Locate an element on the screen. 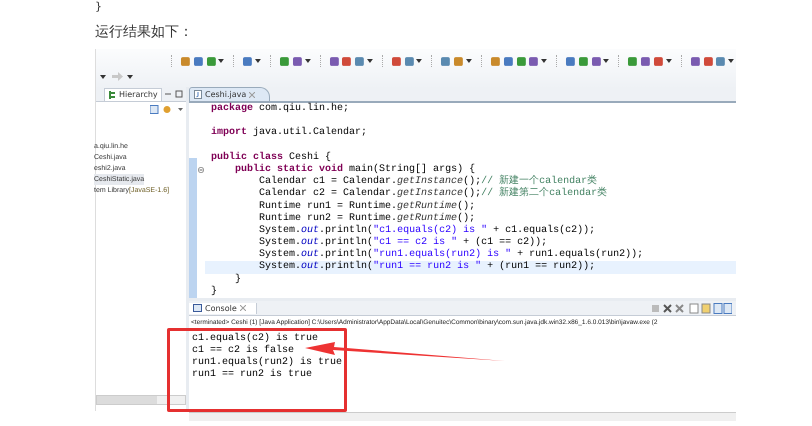  code-brace: } is located at coordinates (98, 6).